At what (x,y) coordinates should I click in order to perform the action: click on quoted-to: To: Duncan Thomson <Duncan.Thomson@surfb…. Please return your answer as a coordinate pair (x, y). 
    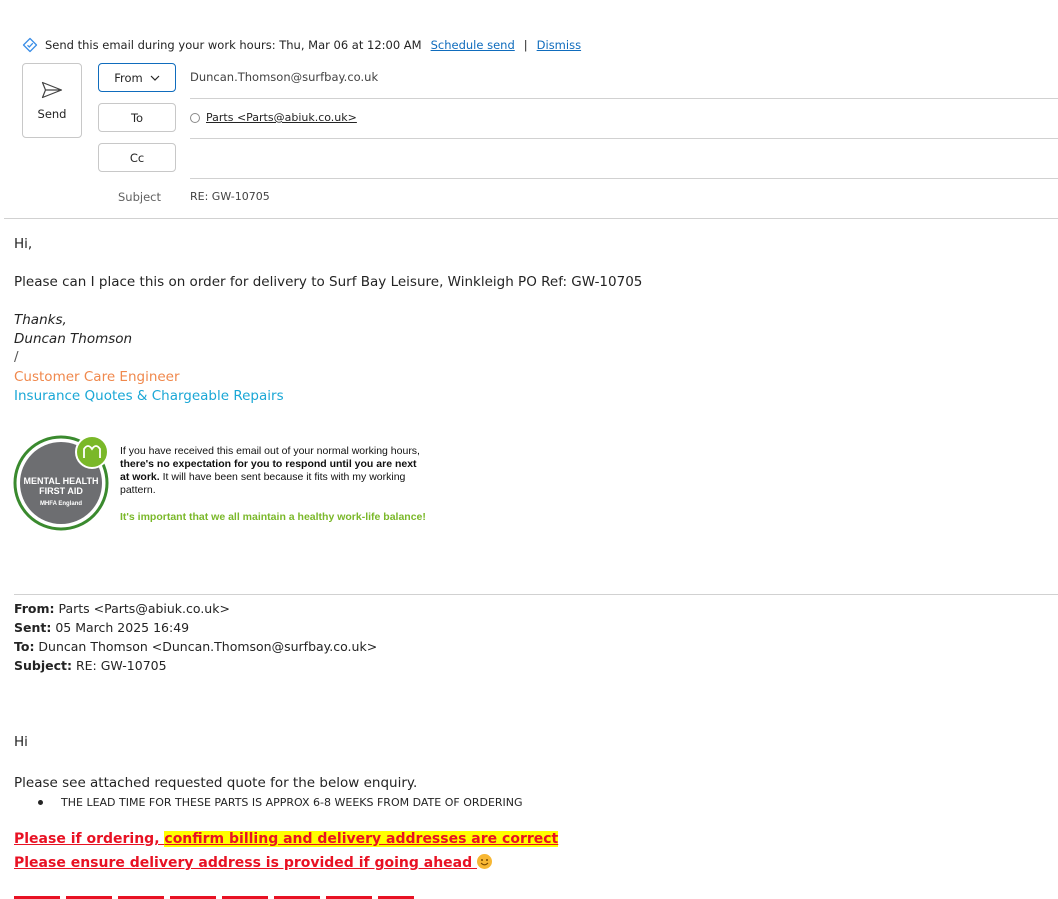
    Looking at the image, I should click on (195, 646).